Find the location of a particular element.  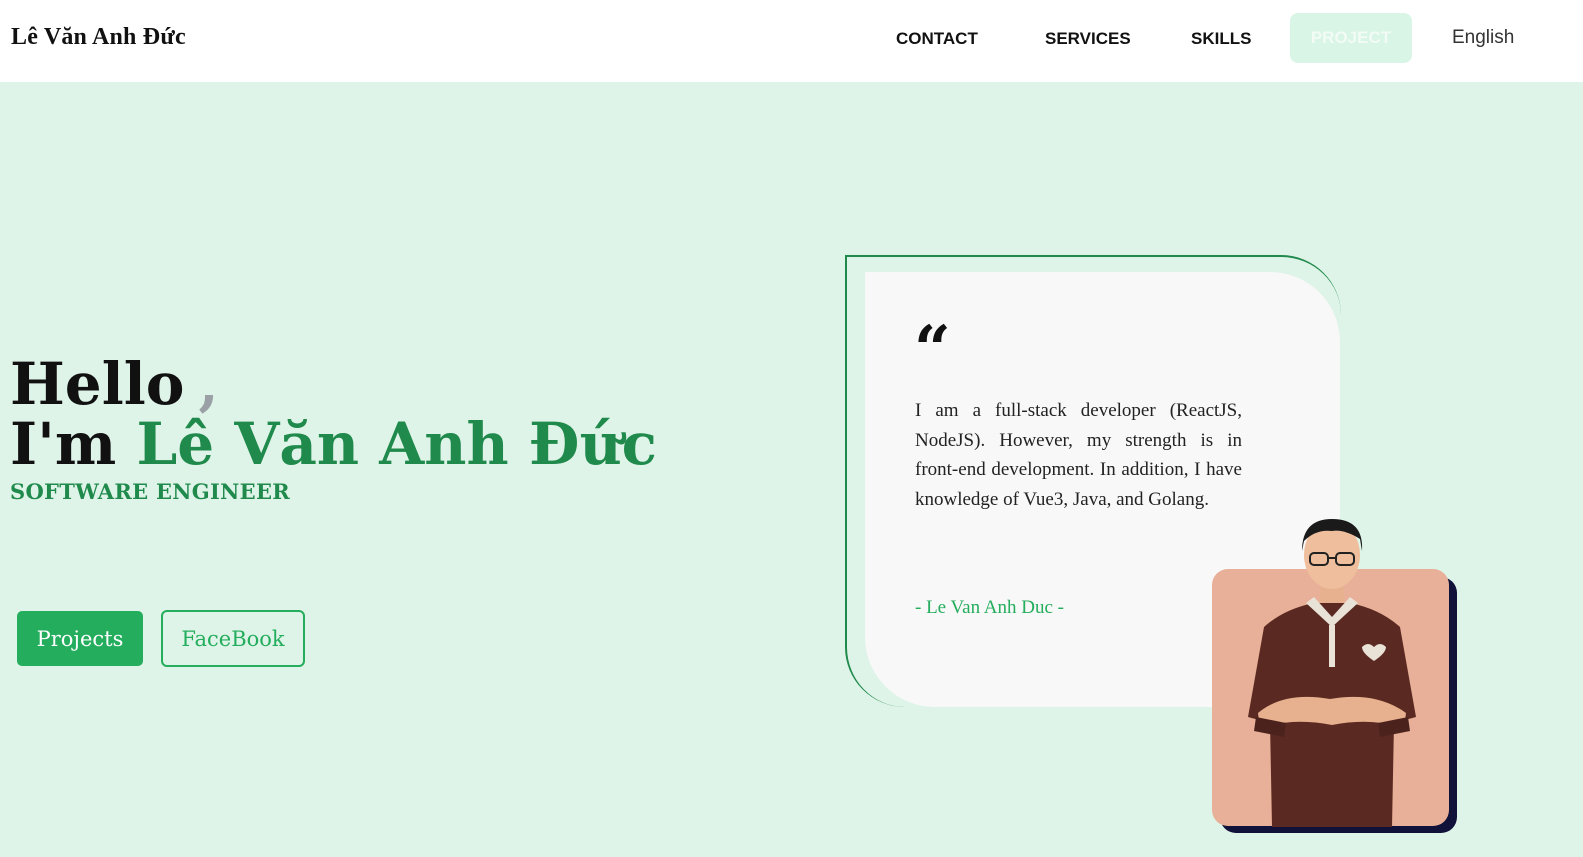

quote-author: - Le Van Anh Duc - is located at coordinates (989, 607).